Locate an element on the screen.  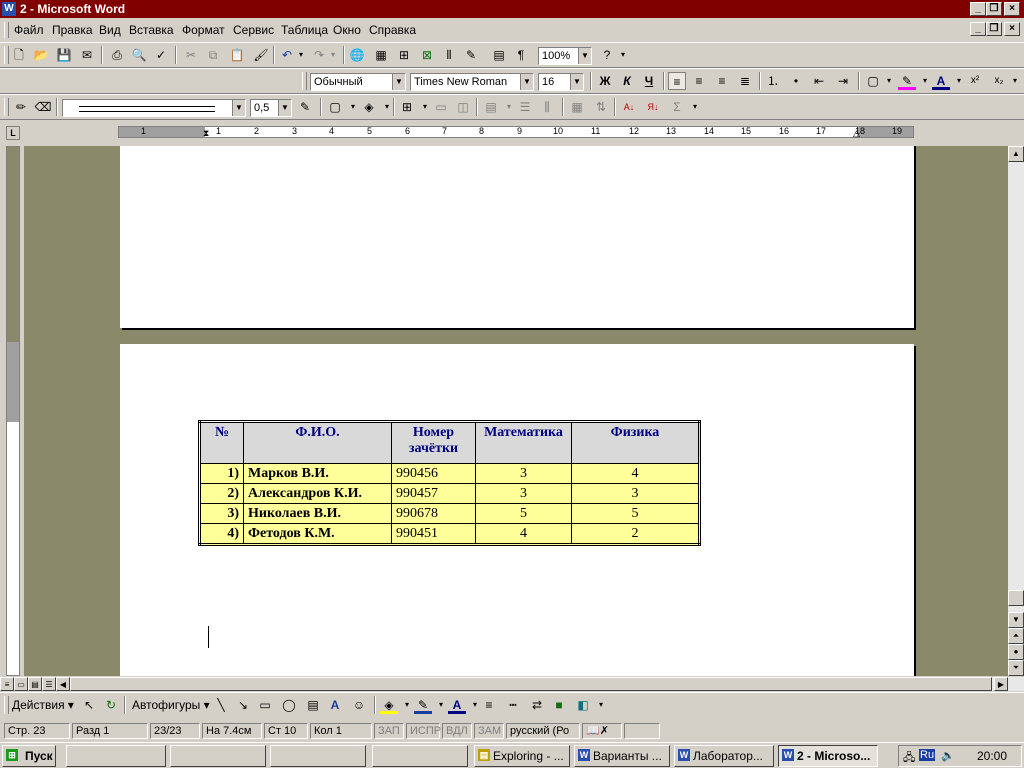
text-direction-icon: ⇅ is located at coordinates (601, 107).